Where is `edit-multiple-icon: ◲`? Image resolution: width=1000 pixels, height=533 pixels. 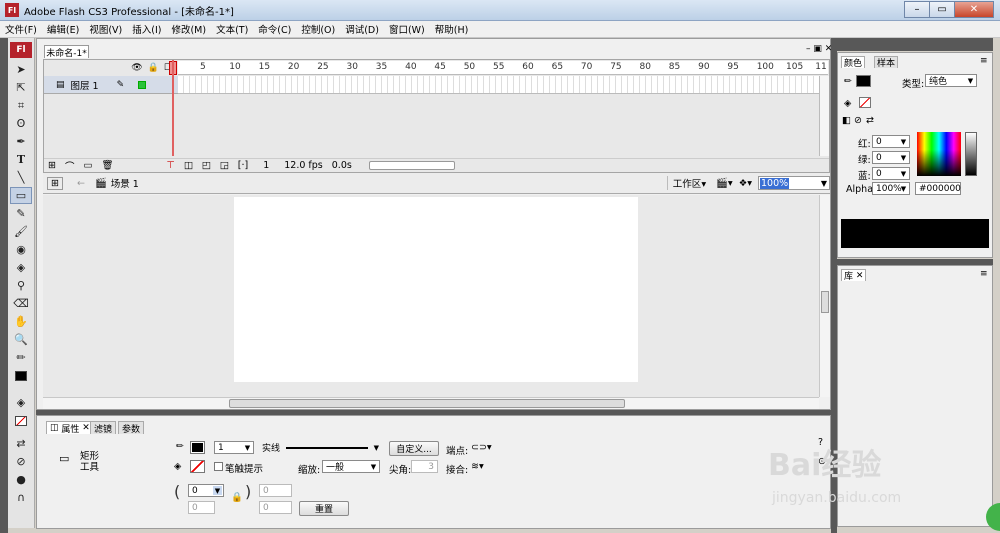 edit-multiple-icon: ◲ is located at coordinates (224, 165).